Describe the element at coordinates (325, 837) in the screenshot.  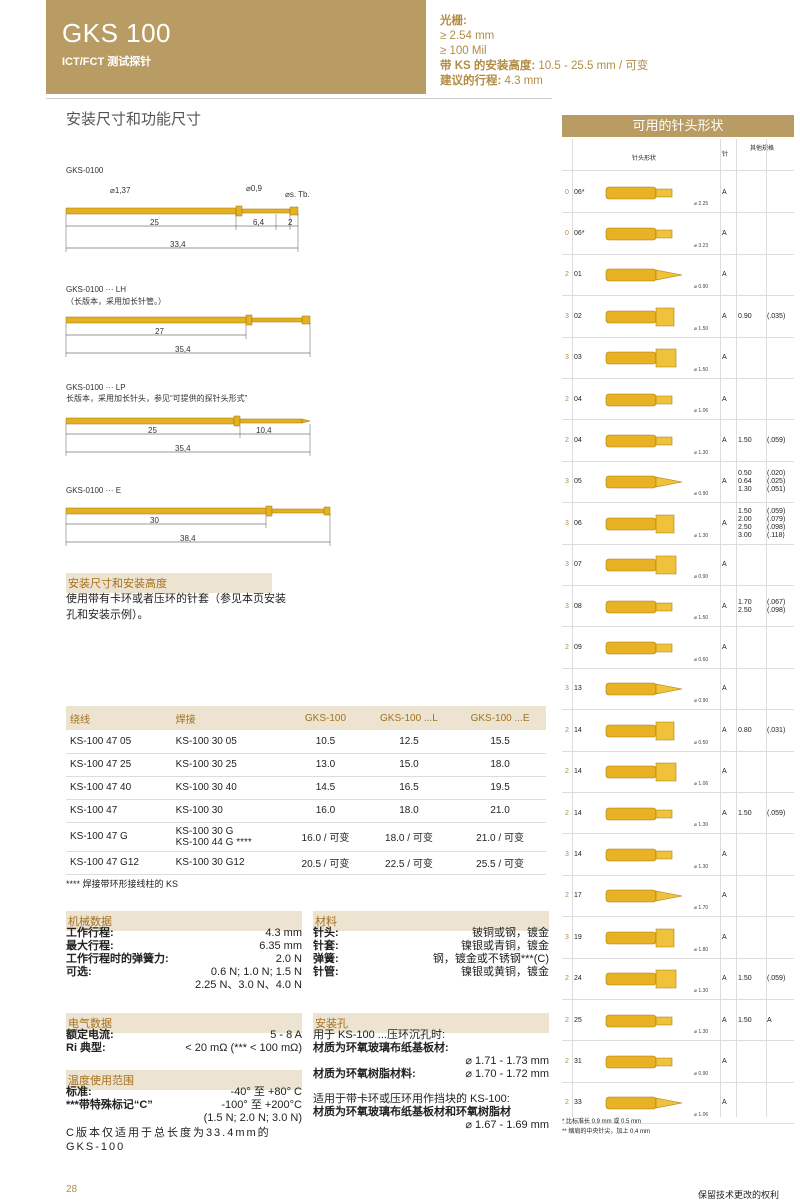
I see `table-cell: 16.0 / 可变` at that location.